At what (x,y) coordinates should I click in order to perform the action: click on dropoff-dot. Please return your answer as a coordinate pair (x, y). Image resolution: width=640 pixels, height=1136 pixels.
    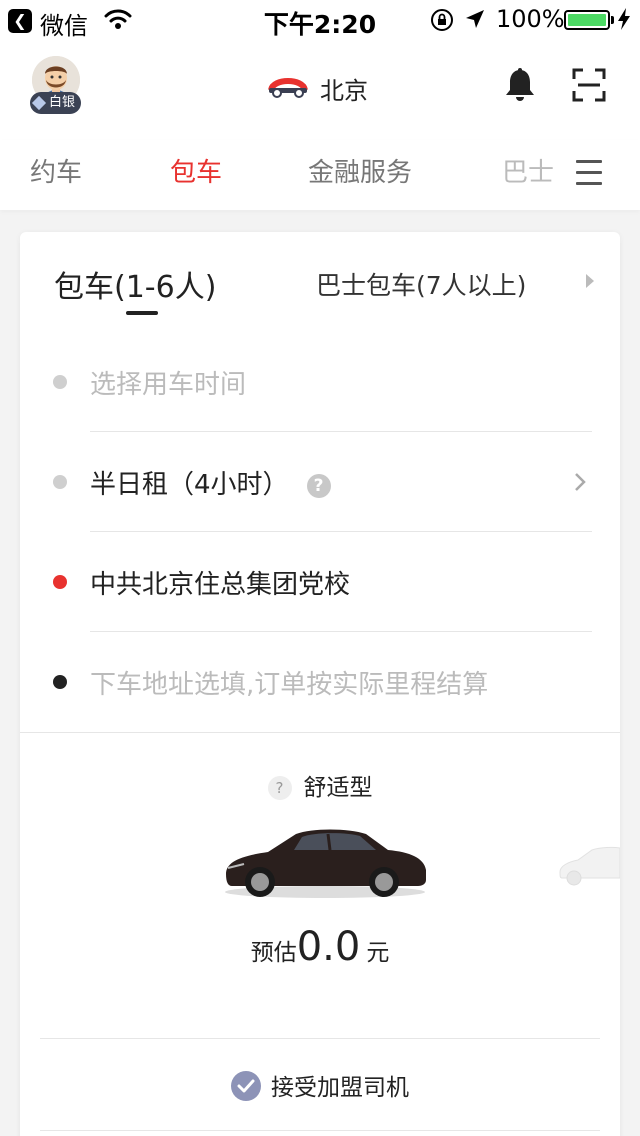
    Looking at the image, I should click on (60, 682).